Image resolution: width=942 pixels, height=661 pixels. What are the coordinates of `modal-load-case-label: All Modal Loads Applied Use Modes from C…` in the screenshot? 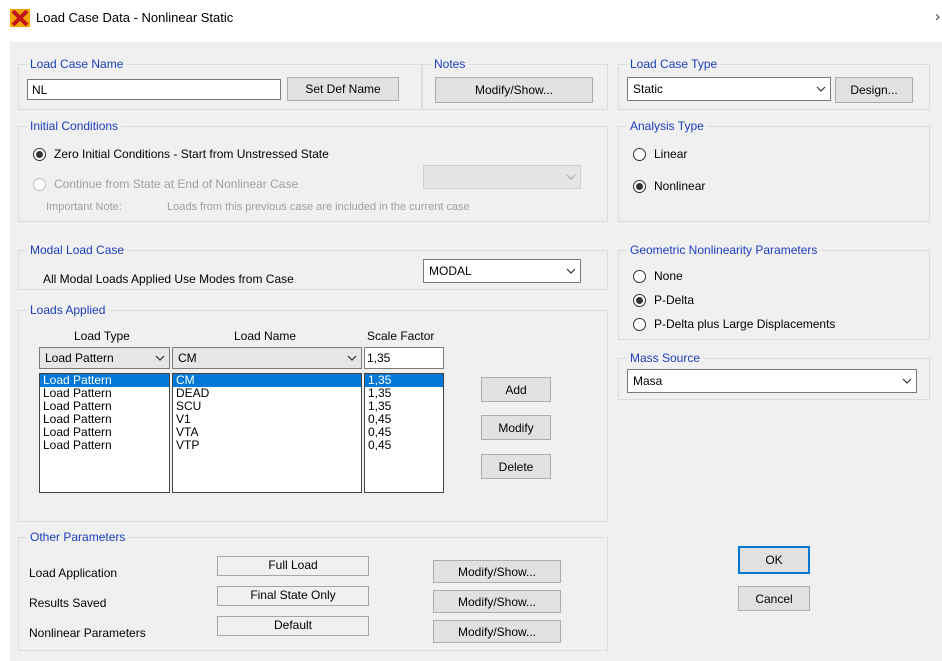 It's located at (168, 279).